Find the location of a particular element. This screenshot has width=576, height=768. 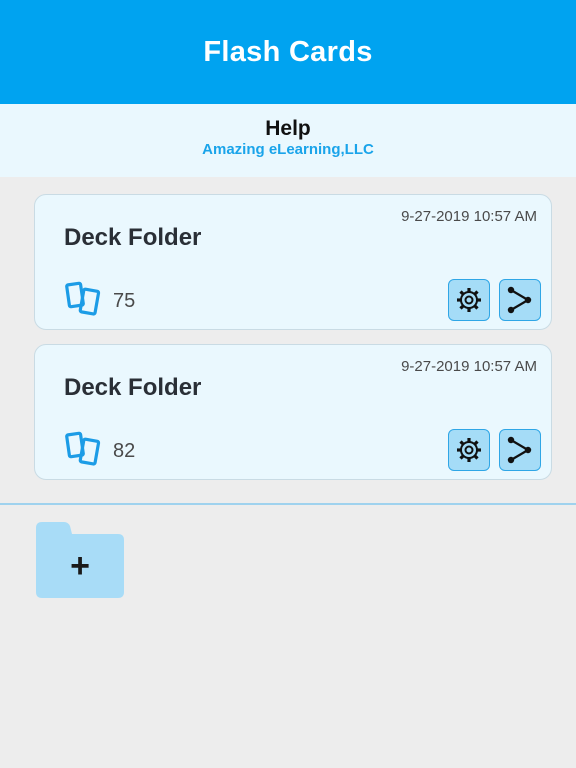

card-count: 75 is located at coordinates (124, 301).